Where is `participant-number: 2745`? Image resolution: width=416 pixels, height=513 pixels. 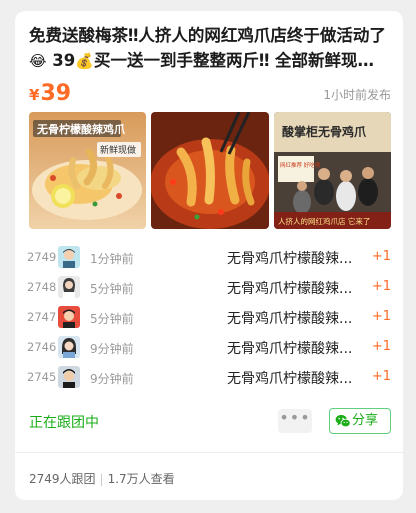
participant-number: 2745 is located at coordinates (42, 377).